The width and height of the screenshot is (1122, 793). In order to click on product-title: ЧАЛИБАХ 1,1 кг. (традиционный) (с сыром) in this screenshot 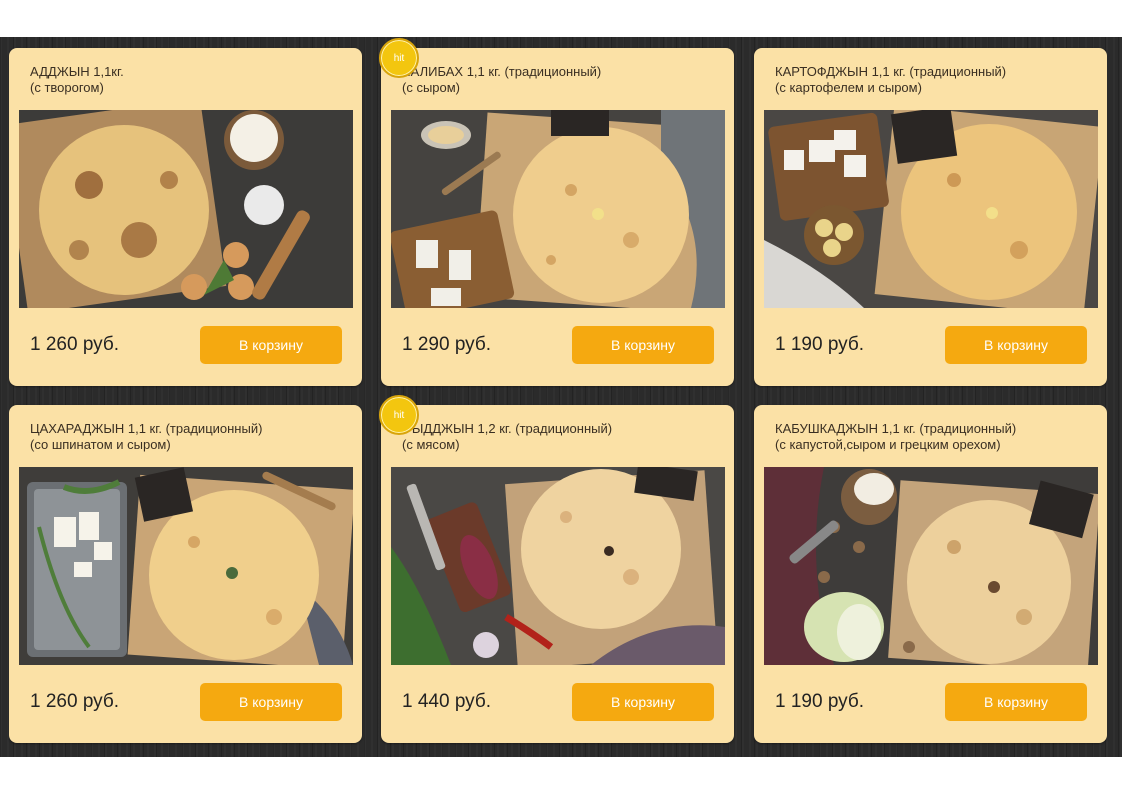, I will do `click(562, 80)`.